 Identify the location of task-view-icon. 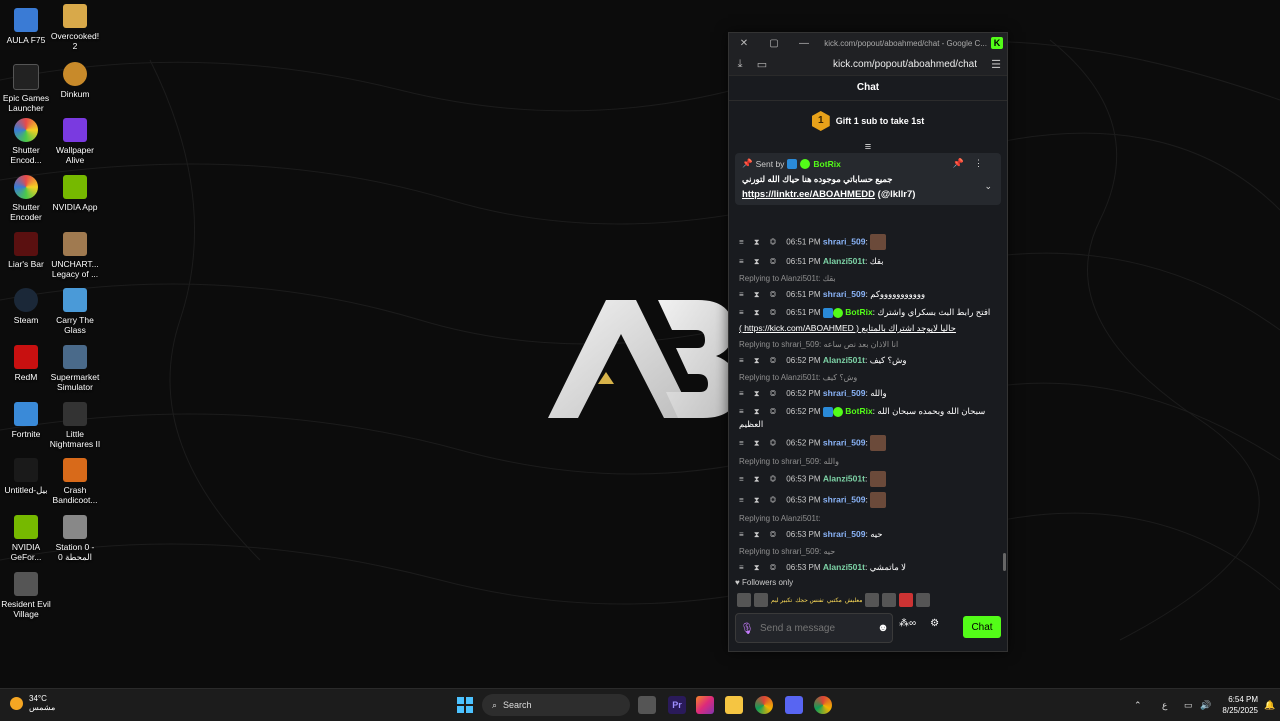
(647, 705).